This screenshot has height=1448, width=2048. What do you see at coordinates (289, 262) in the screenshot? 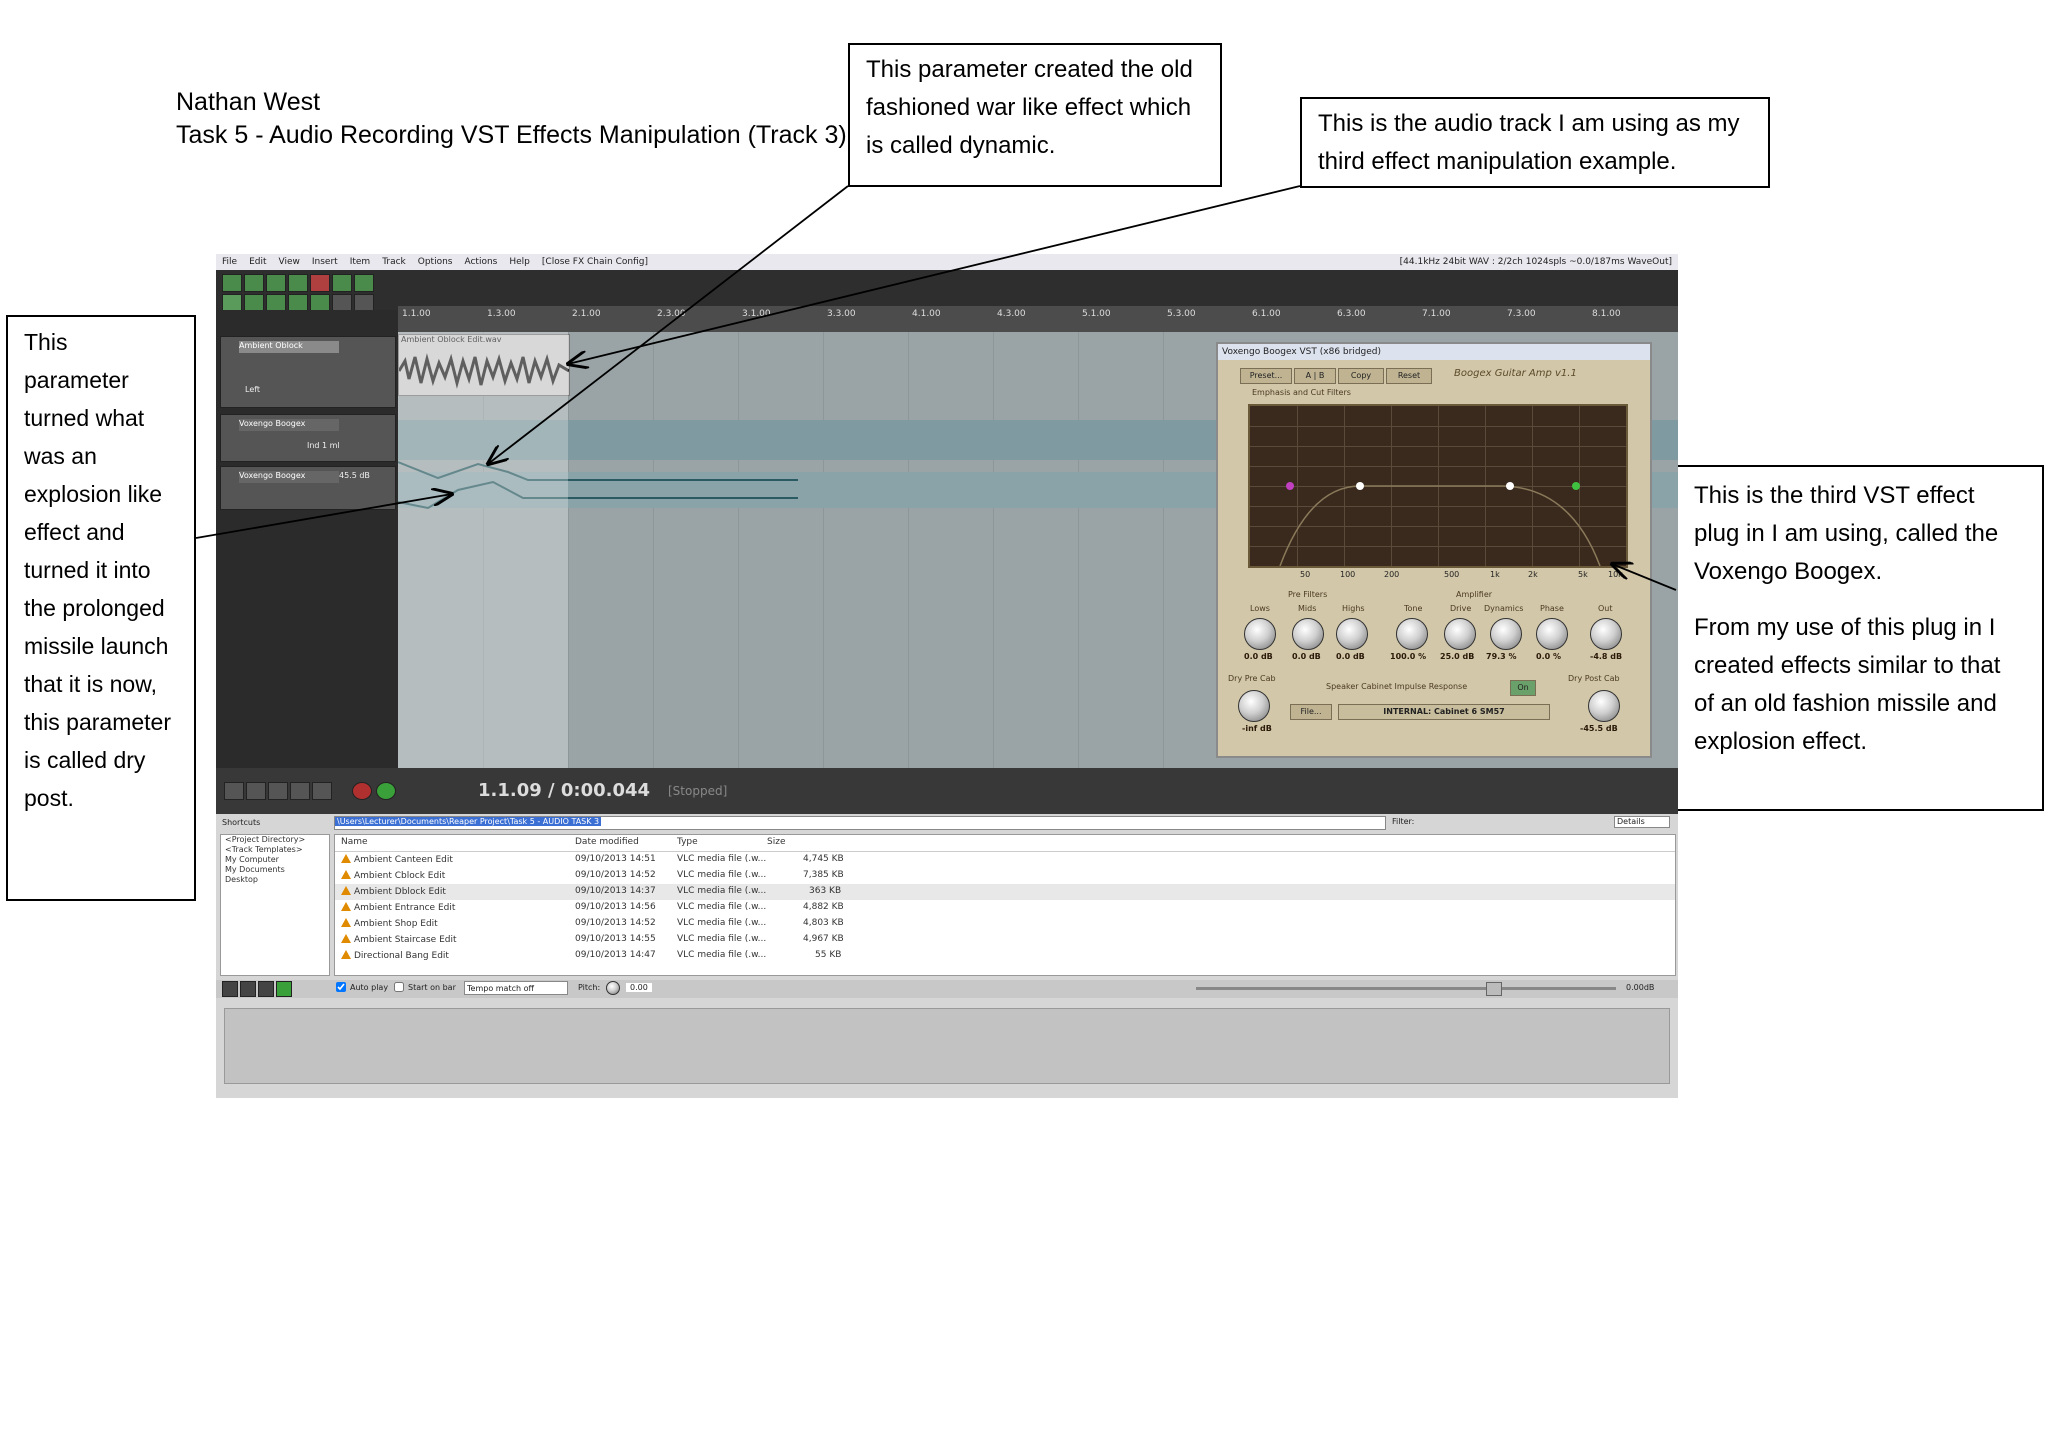
I see `menu-view: View` at bounding box center [289, 262].